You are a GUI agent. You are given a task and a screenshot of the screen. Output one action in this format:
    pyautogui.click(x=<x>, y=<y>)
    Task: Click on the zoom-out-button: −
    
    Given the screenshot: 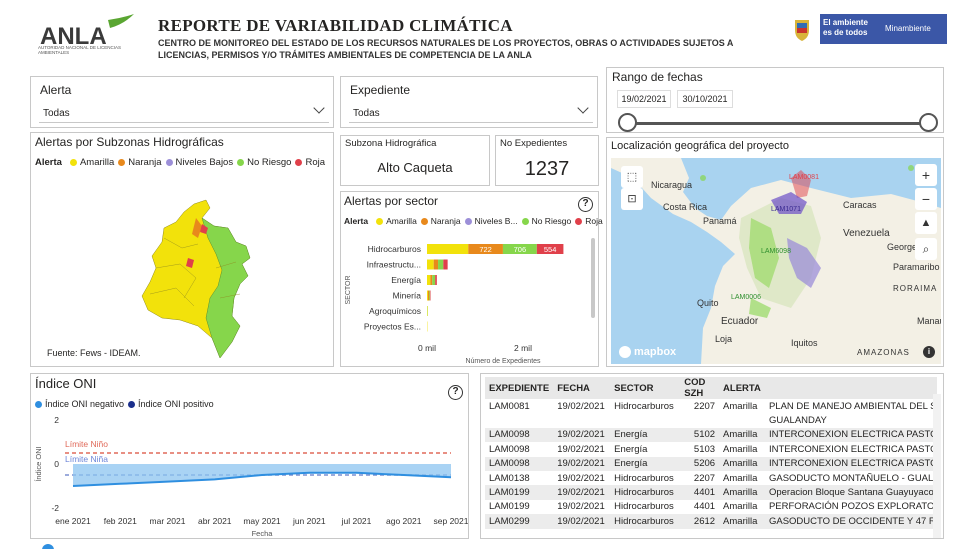 What is the action you would take?
    pyautogui.click(x=926, y=199)
    